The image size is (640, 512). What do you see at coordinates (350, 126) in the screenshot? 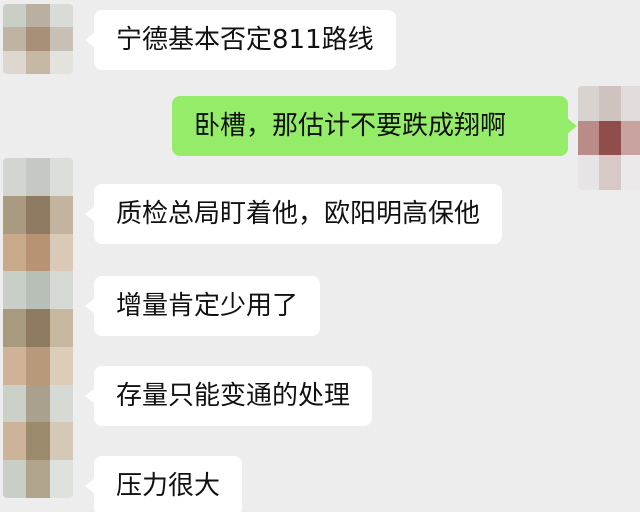
I see `message-text: 卧槽，那估计不要跌成翔啊` at bounding box center [350, 126].